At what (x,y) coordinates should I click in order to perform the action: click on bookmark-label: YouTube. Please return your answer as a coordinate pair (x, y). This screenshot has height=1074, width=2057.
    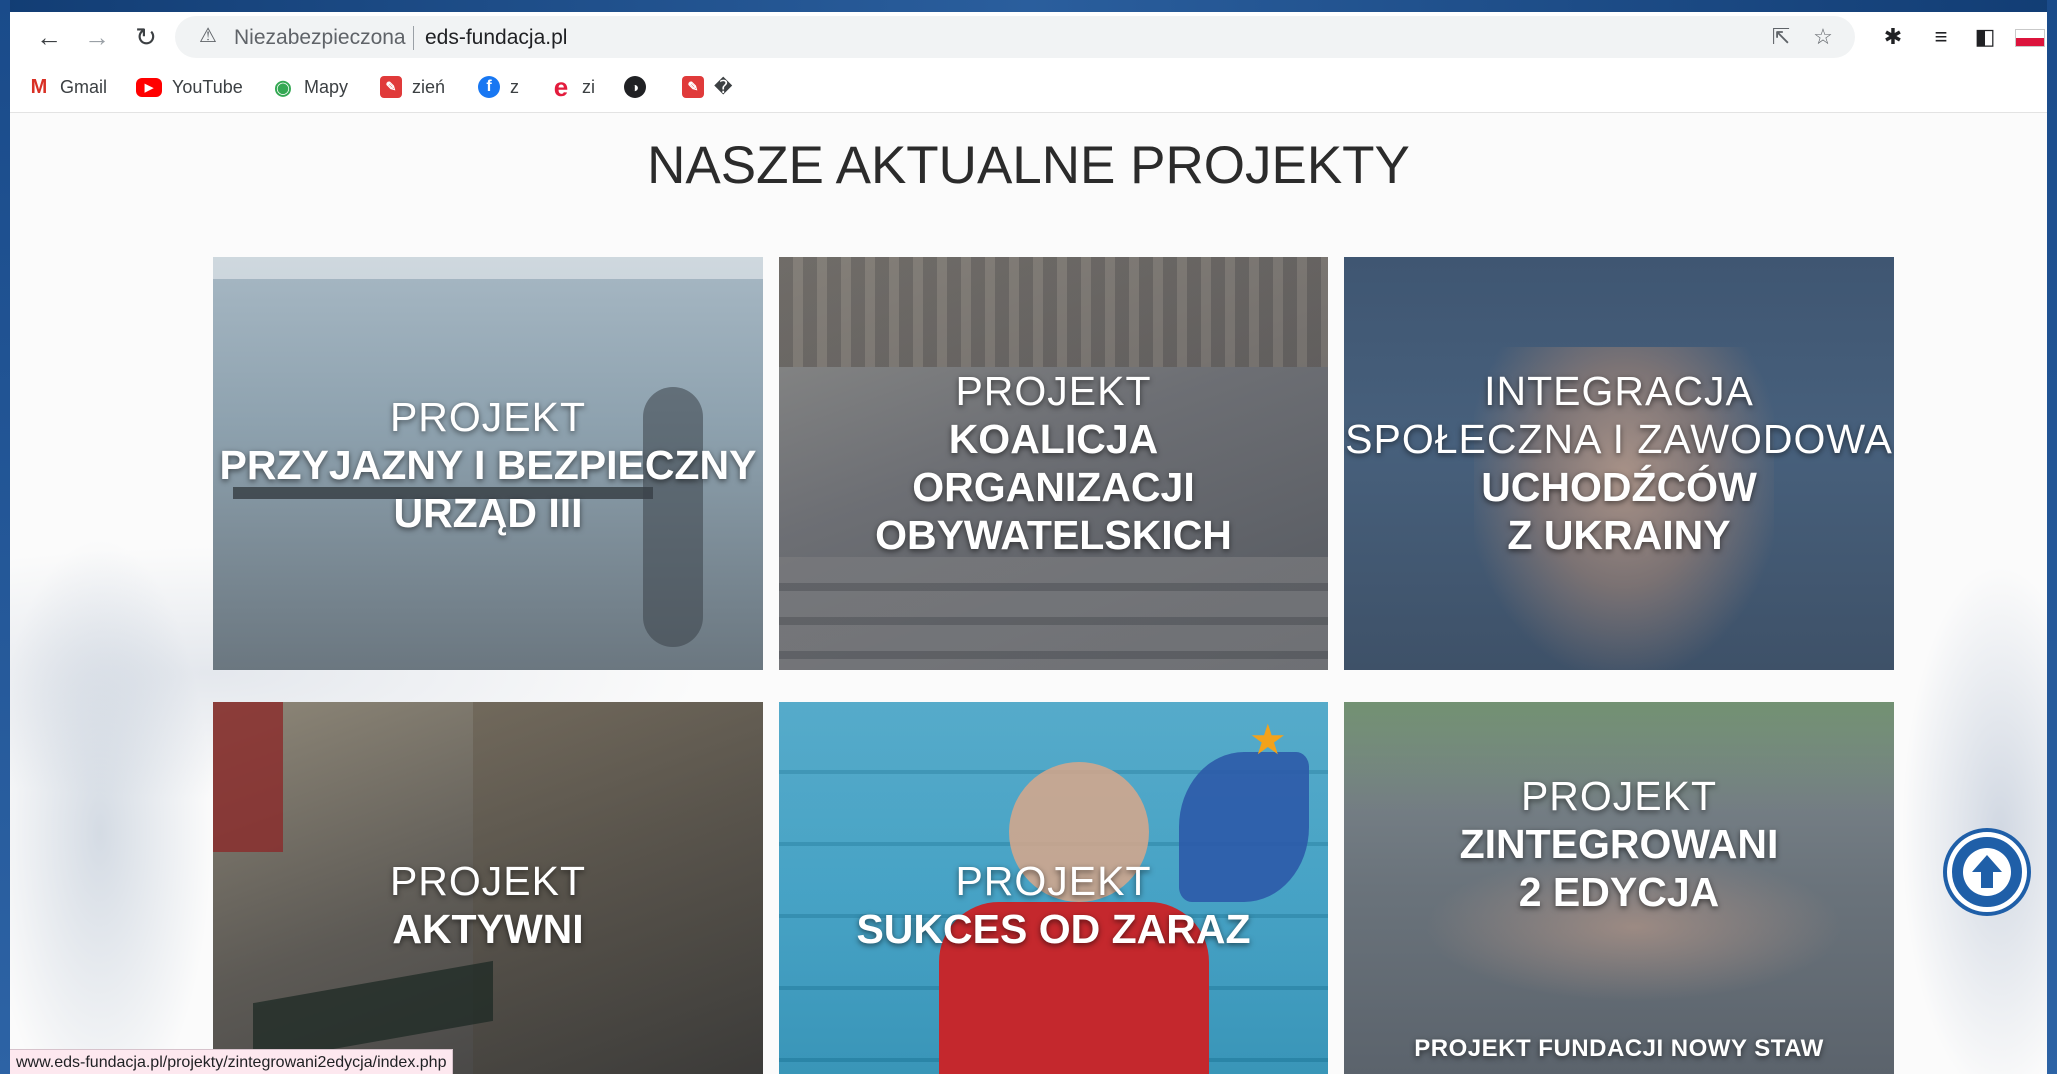
    Looking at the image, I should click on (207, 86).